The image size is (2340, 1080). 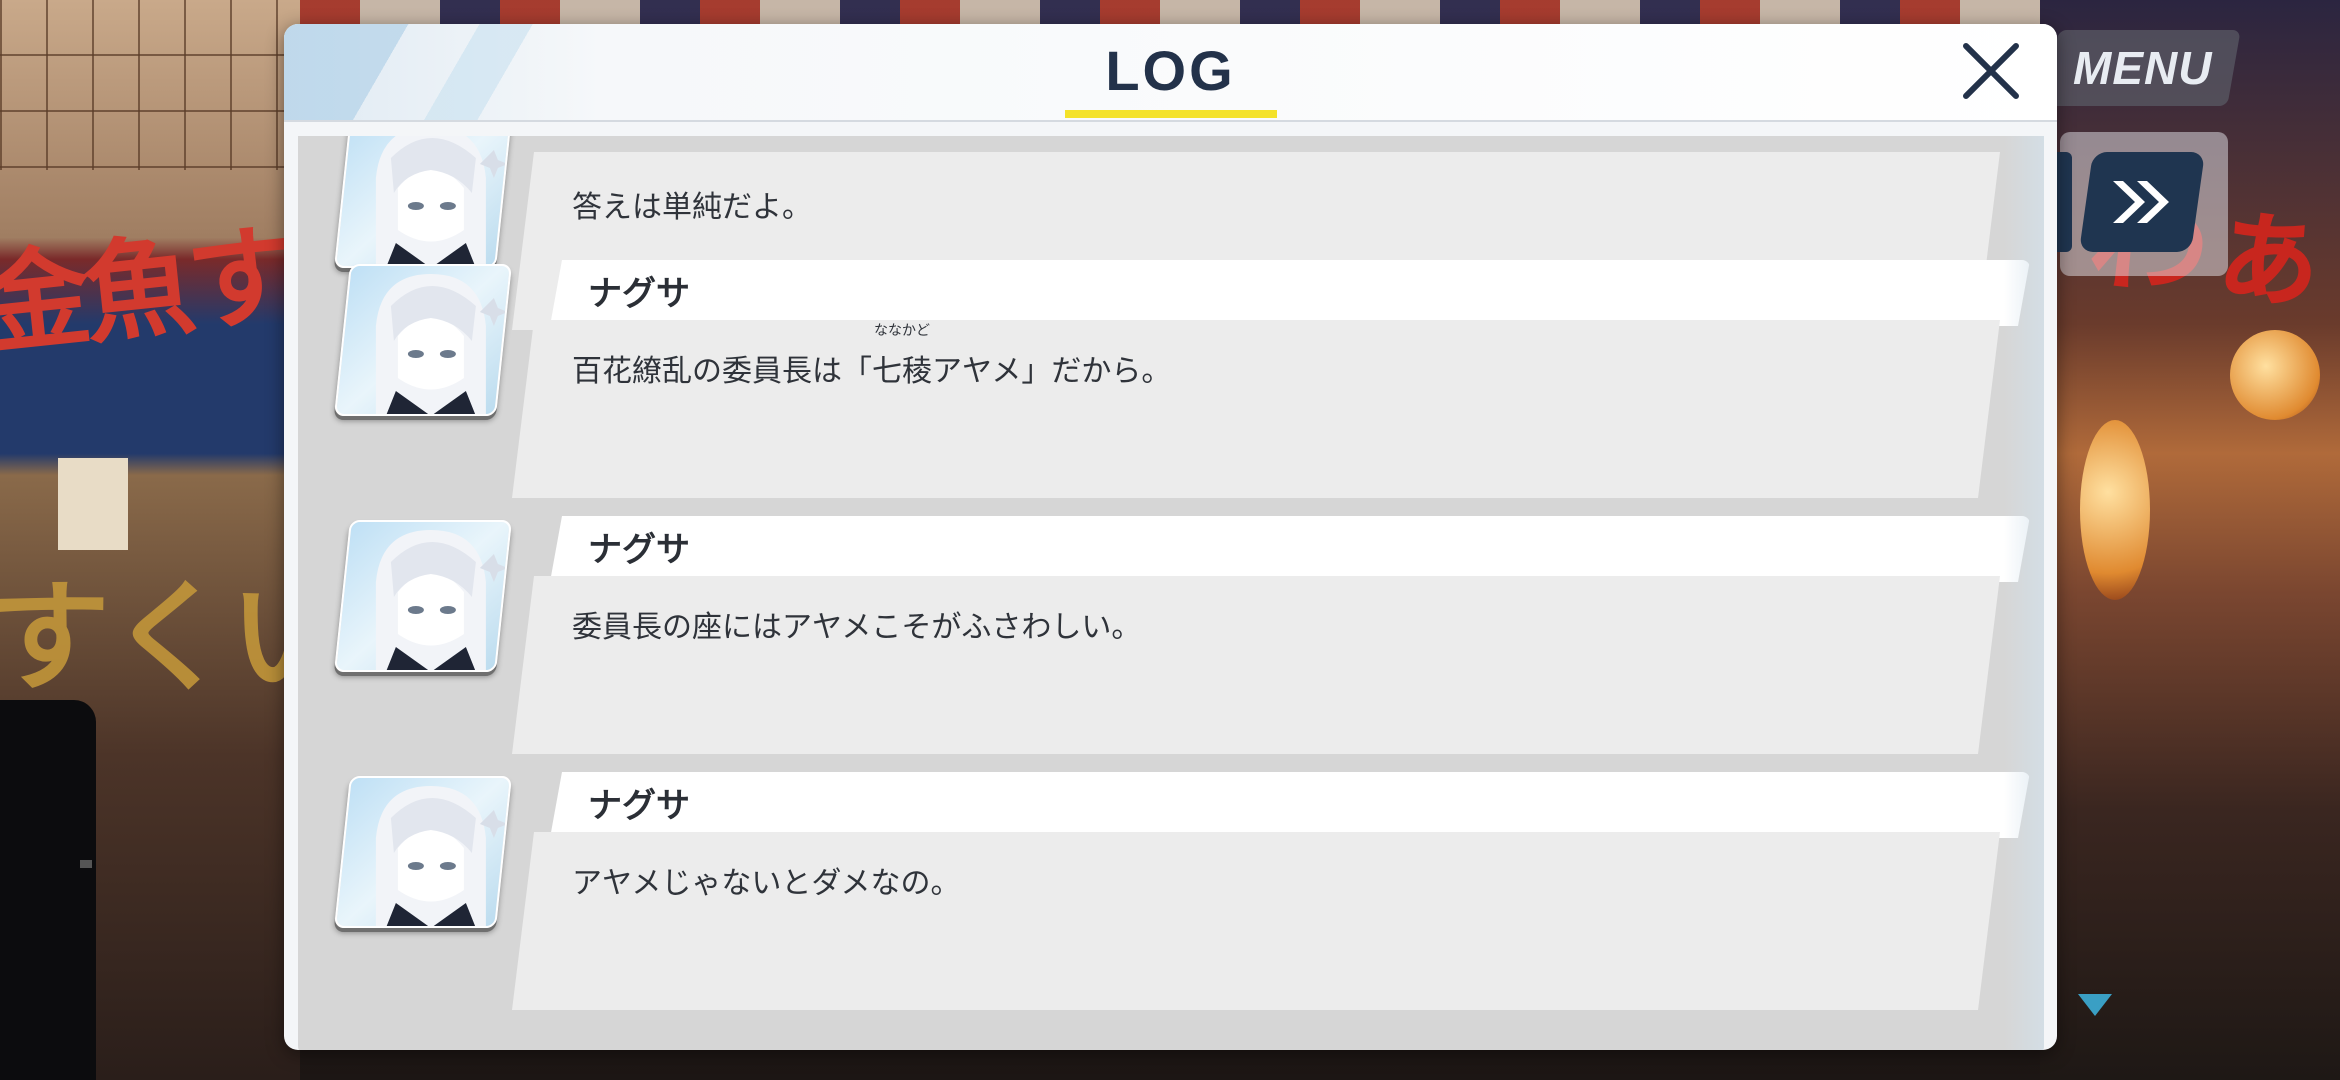 I want to click on ruby-word: ななかど 七稜, so click(x=902, y=356).